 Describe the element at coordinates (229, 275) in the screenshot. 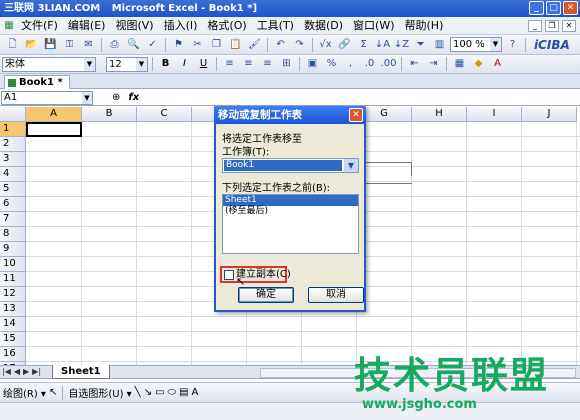

I see `copy-checkbox` at that location.